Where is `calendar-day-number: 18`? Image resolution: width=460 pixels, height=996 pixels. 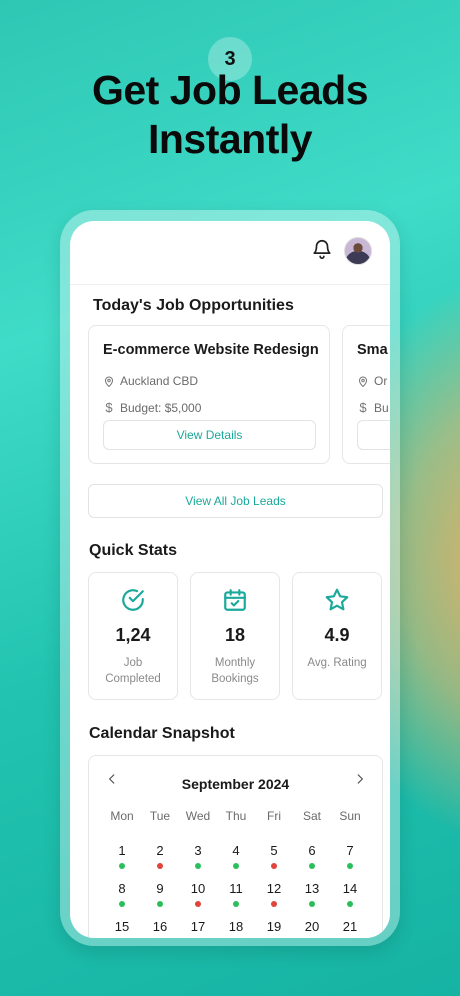
calendar-day-number: 18 is located at coordinates (236, 926).